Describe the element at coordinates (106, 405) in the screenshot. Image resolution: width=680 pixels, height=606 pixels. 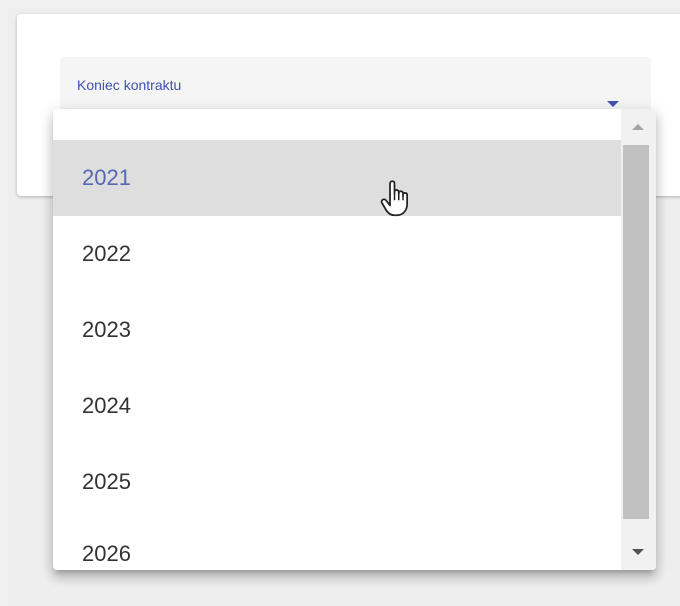
I see `year-option-label: 2024` at that location.